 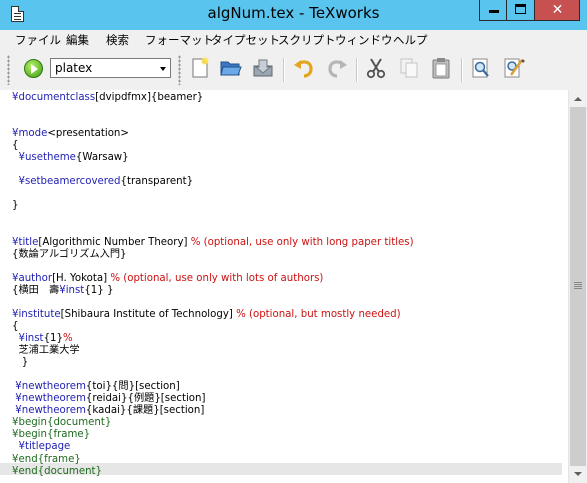 I want to click on engine-select: platex, so click(x=110, y=68).